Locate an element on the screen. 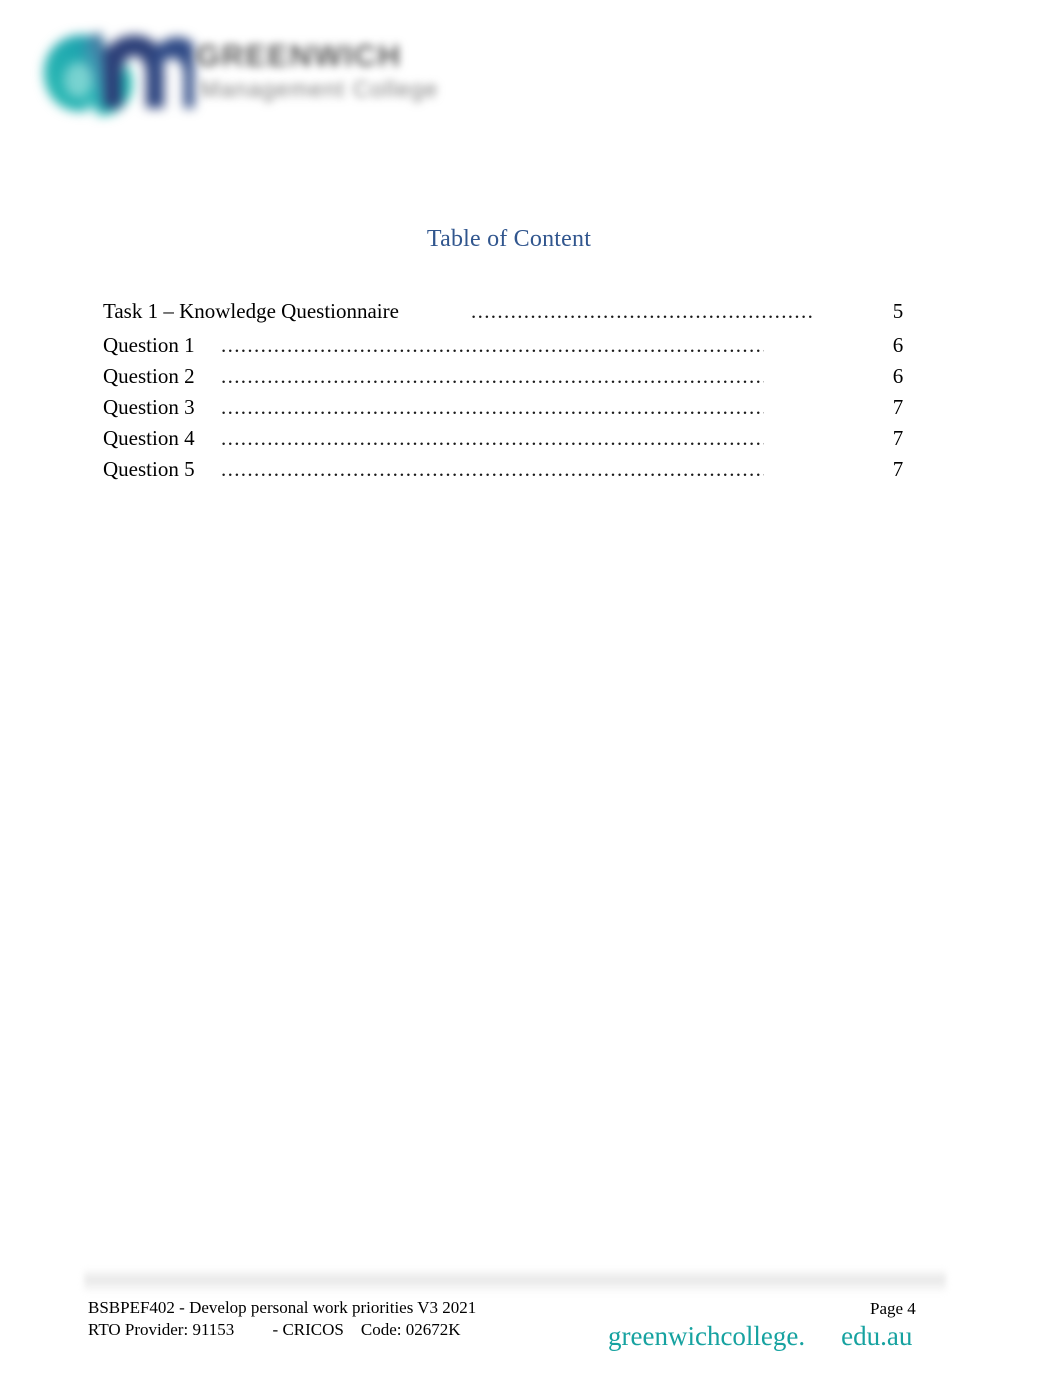  wordmark-line-1: GREENWICH is located at coordinates (299, 55).